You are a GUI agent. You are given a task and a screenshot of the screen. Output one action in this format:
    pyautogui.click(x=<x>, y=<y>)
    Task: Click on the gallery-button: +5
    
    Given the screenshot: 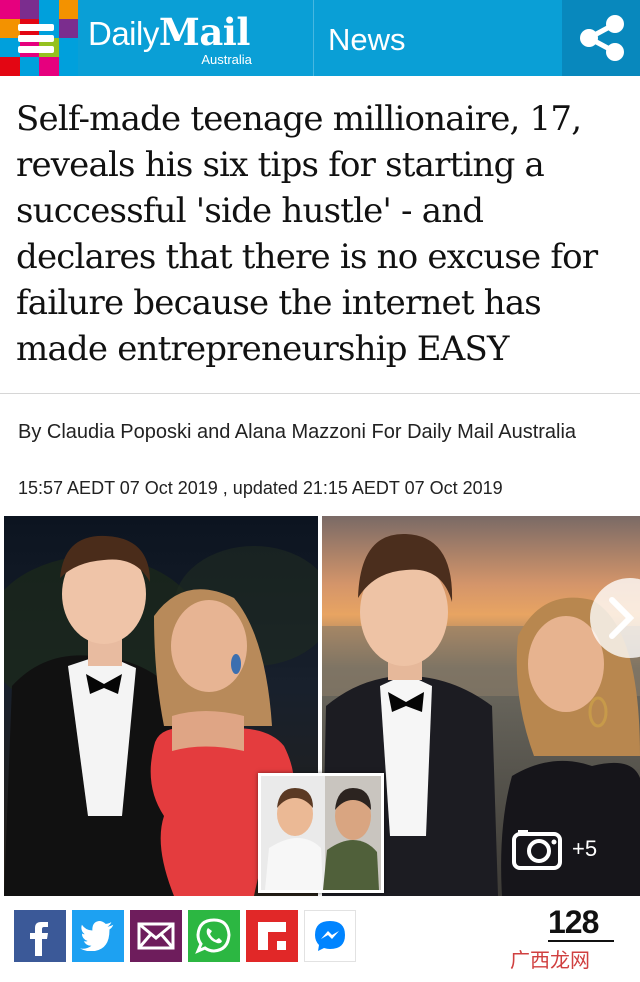 What is the action you would take?
    pyautogui.click(x=561, y=849)
    